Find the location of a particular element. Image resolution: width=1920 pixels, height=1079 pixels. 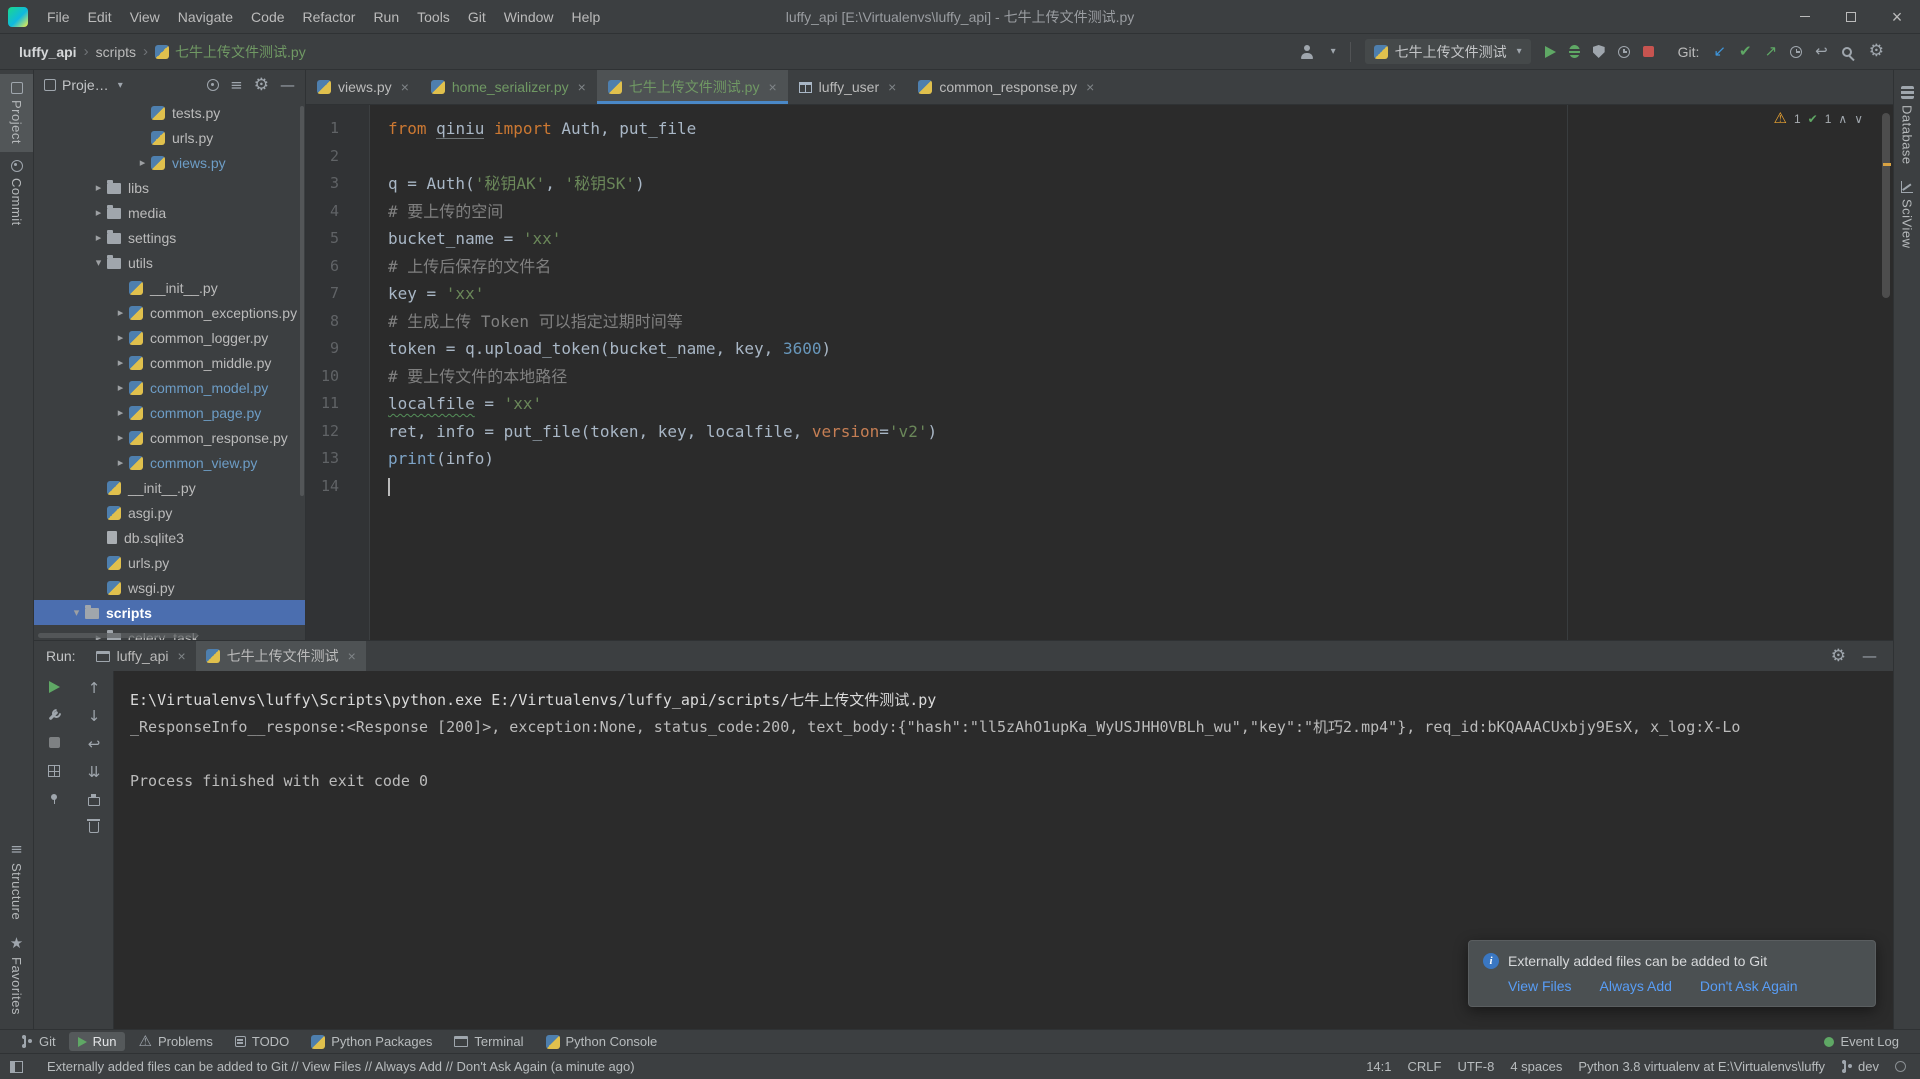

tool-window-switcher-icon is located at coordinates (16, 1066).